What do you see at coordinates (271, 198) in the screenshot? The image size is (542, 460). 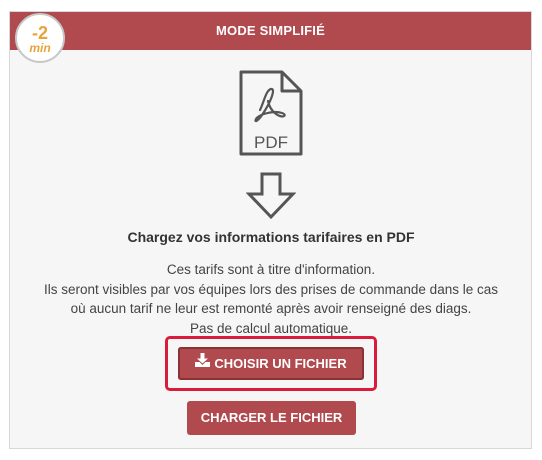 I see `down-arrow-icon` at bounding box center [271, 198].